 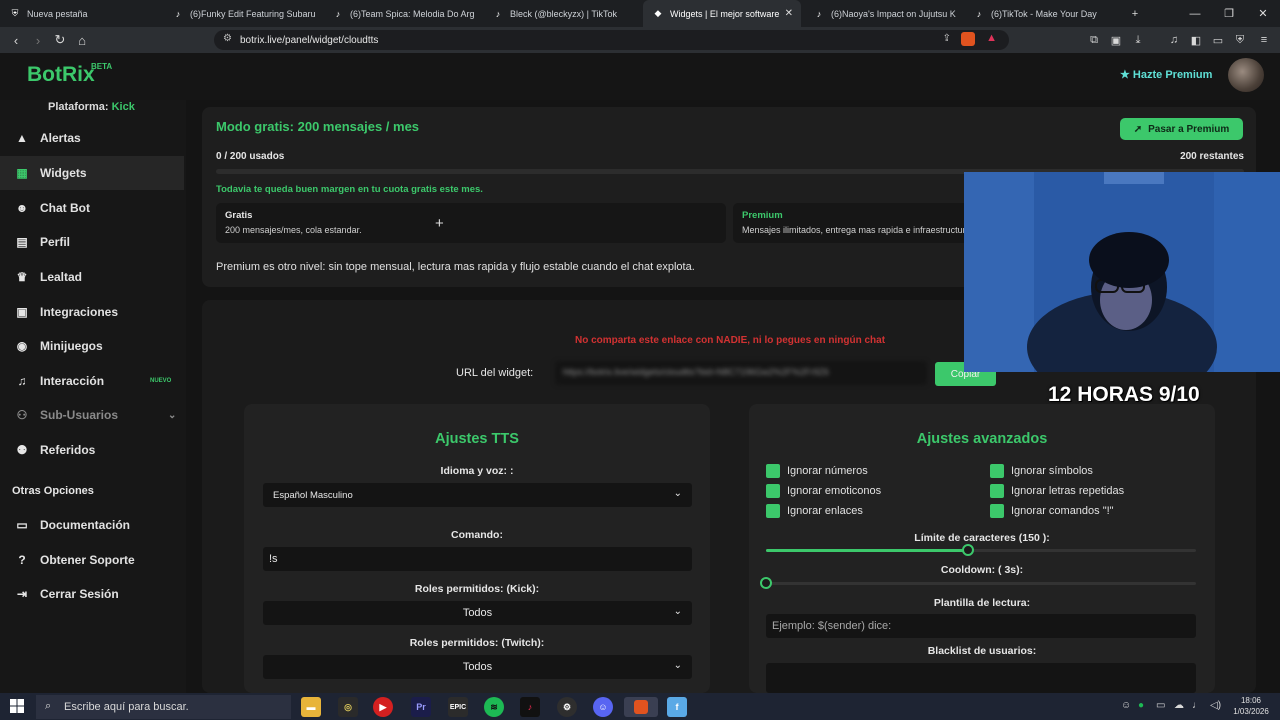 What do you see at coordinates (92, 415) in the screenshot?
I see `sidebar-item-sub-usuarios: ⚇ Sub-Usuarios ⌄` at bounding box center [92, 415].